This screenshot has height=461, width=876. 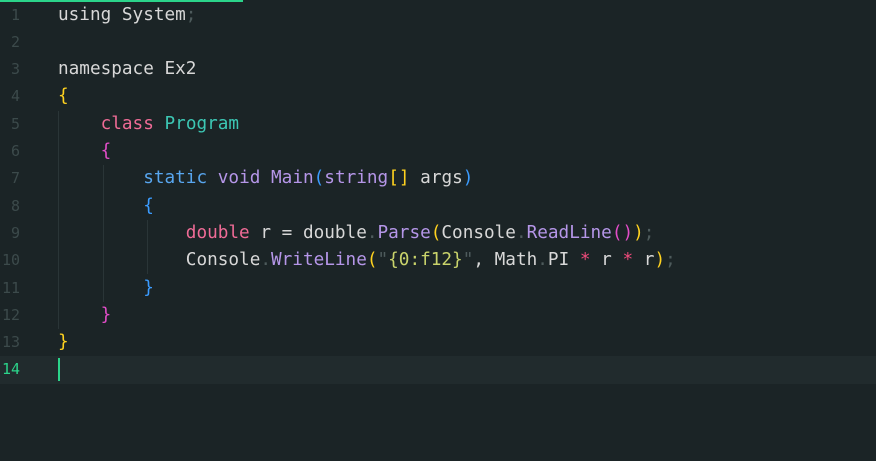 What do you see at coordinates (15, 41) in the screenshot?
I see `line-number: 2` at bounding box center [15, 41].